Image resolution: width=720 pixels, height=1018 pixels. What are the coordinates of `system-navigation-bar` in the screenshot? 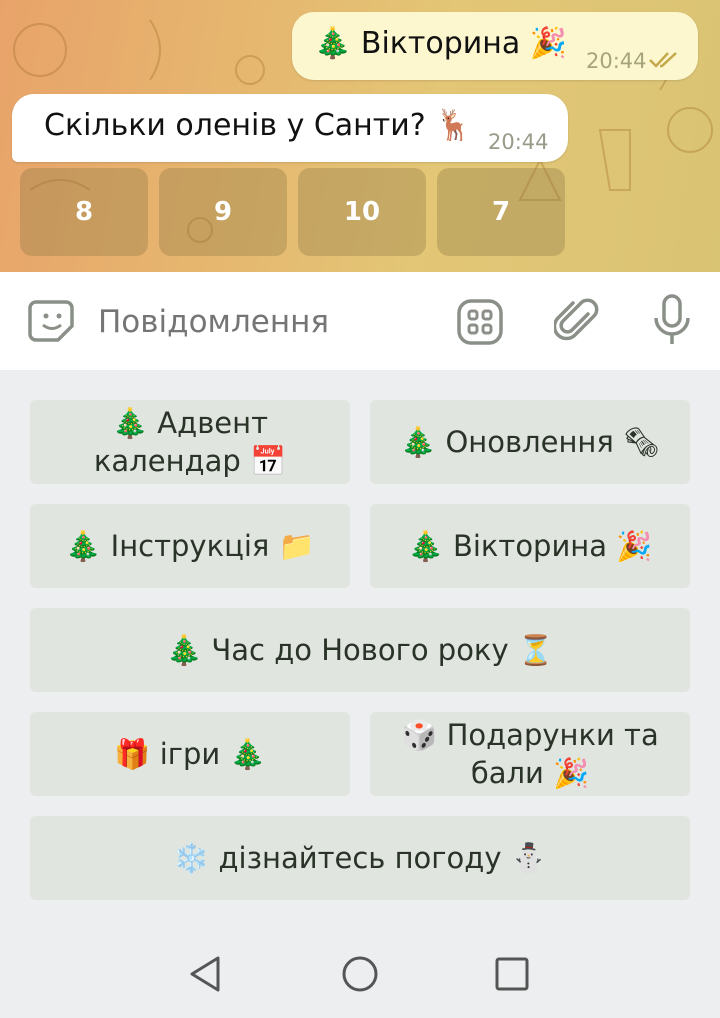 It's located at (360, 974).